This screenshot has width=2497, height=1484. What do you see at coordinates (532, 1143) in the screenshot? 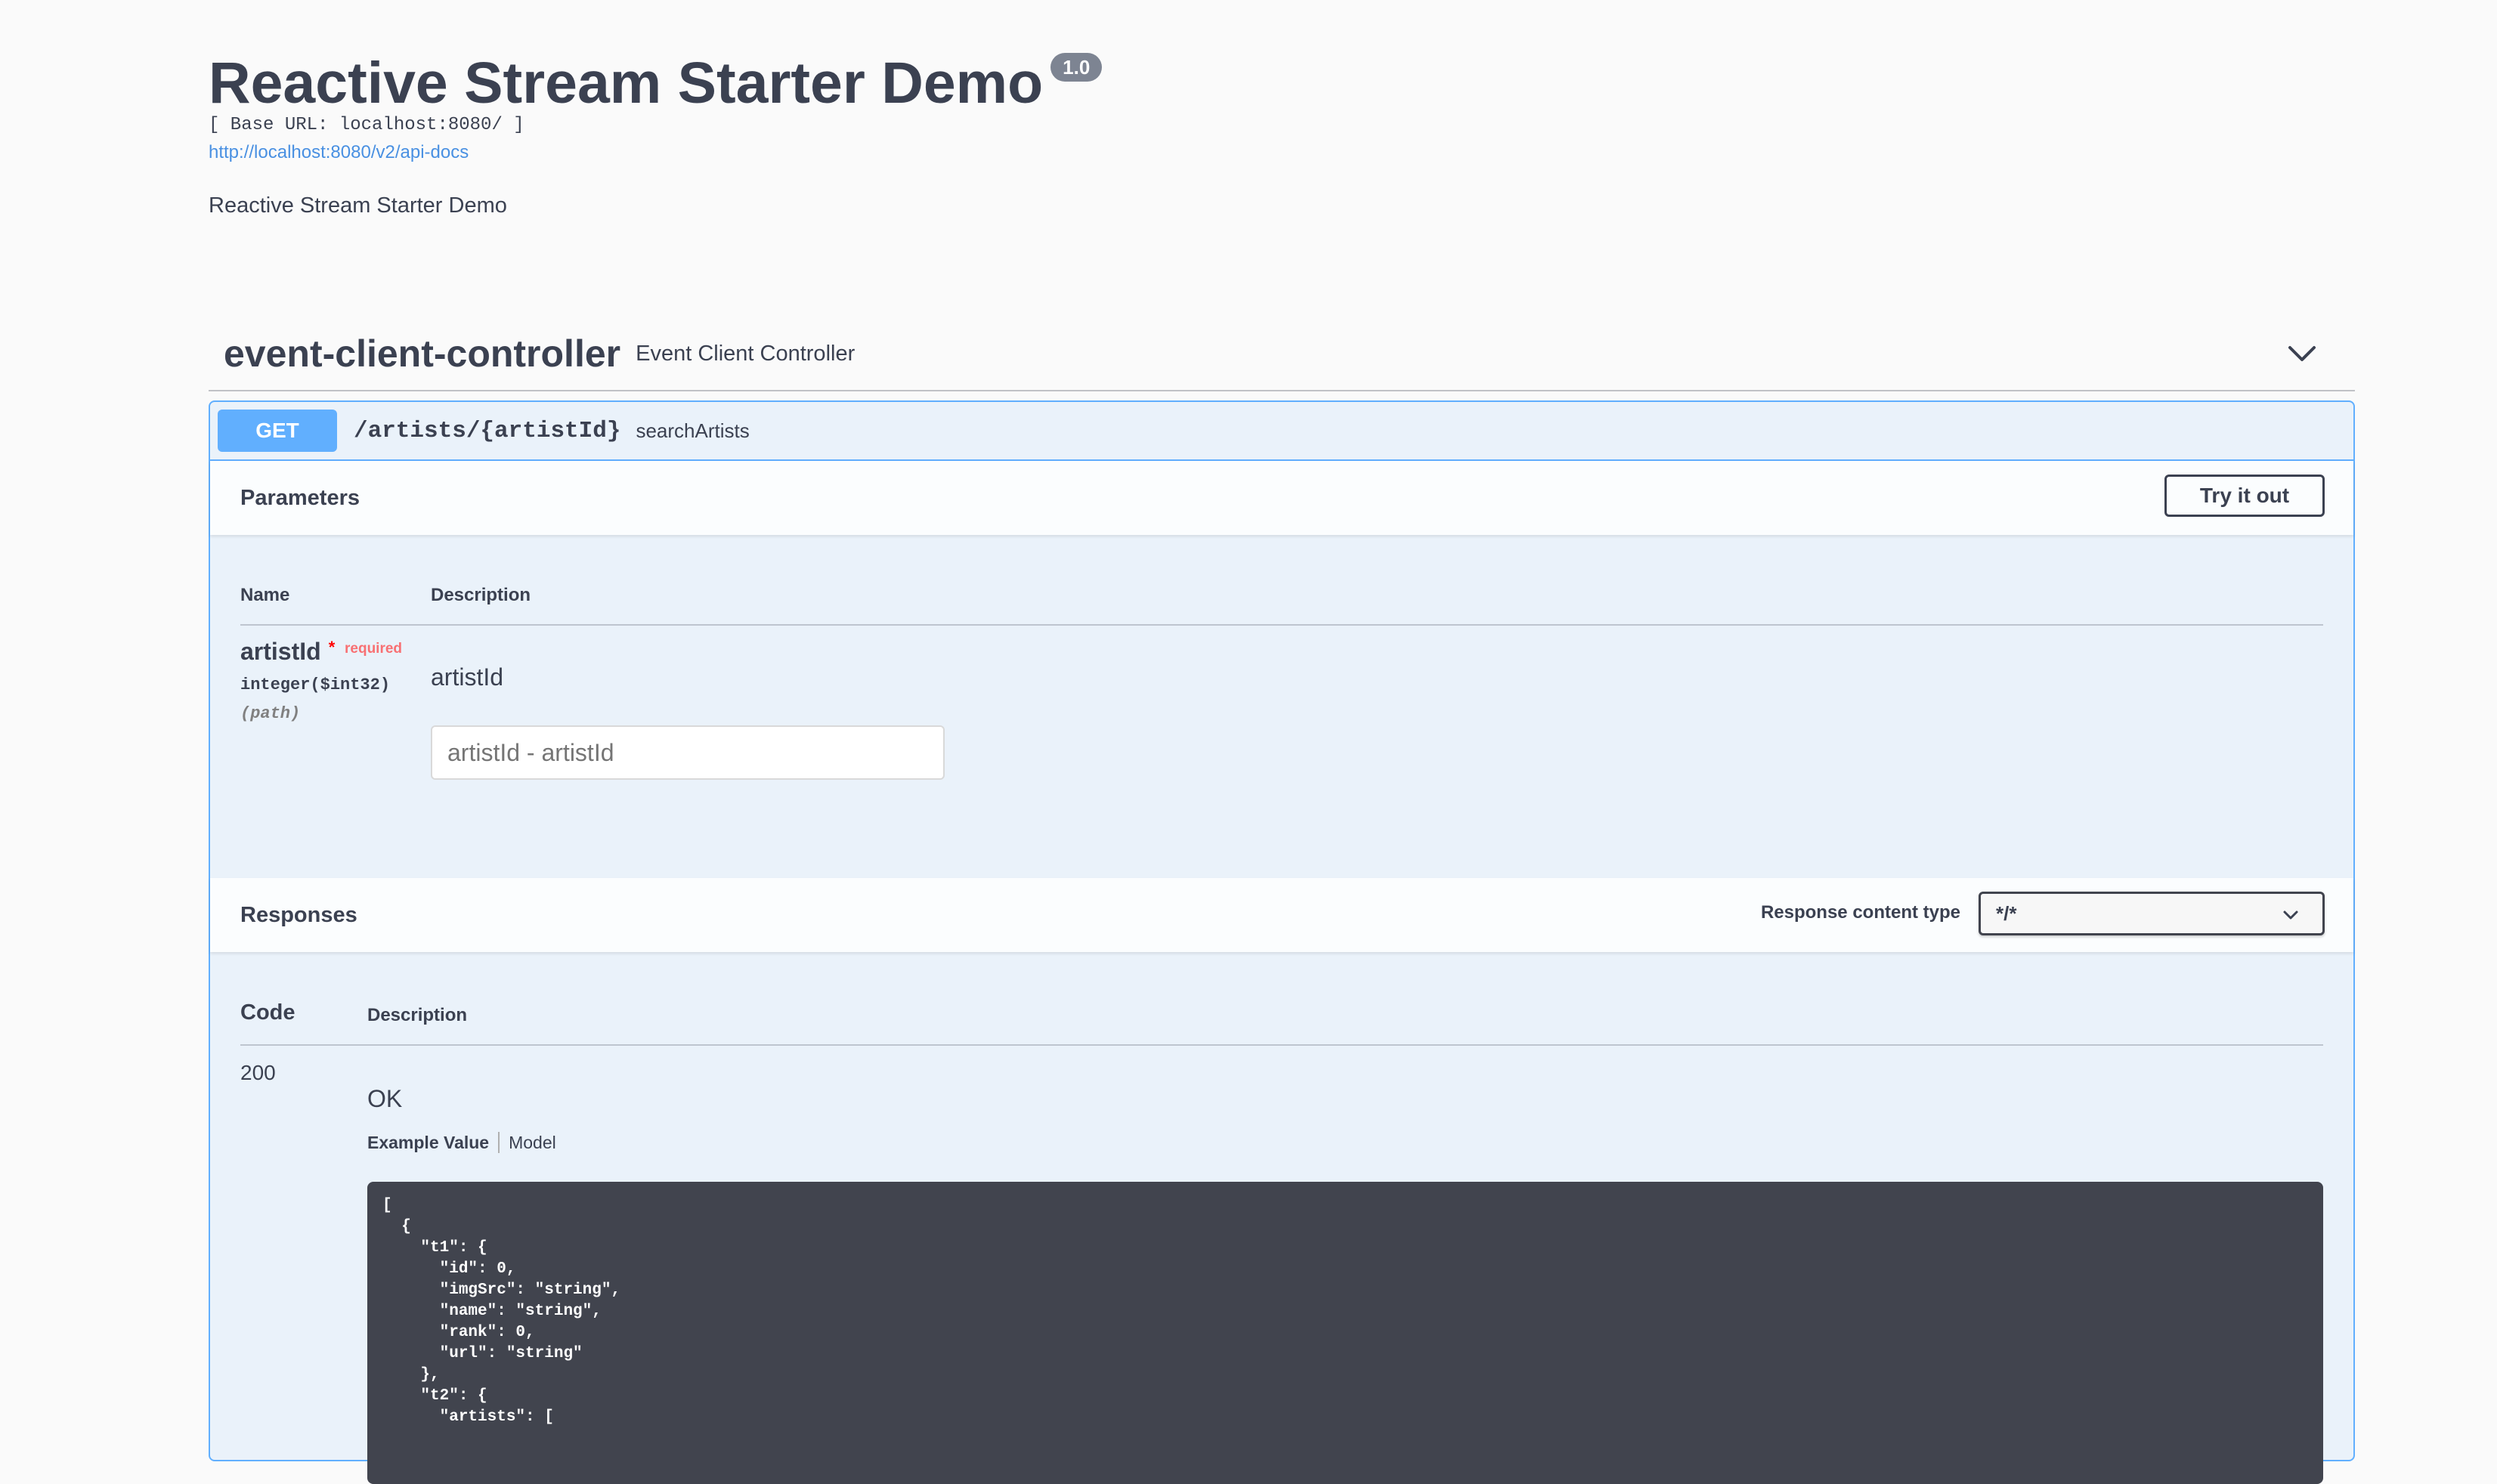
I see `tab-model: Model` at bounding box center [532, 1143].